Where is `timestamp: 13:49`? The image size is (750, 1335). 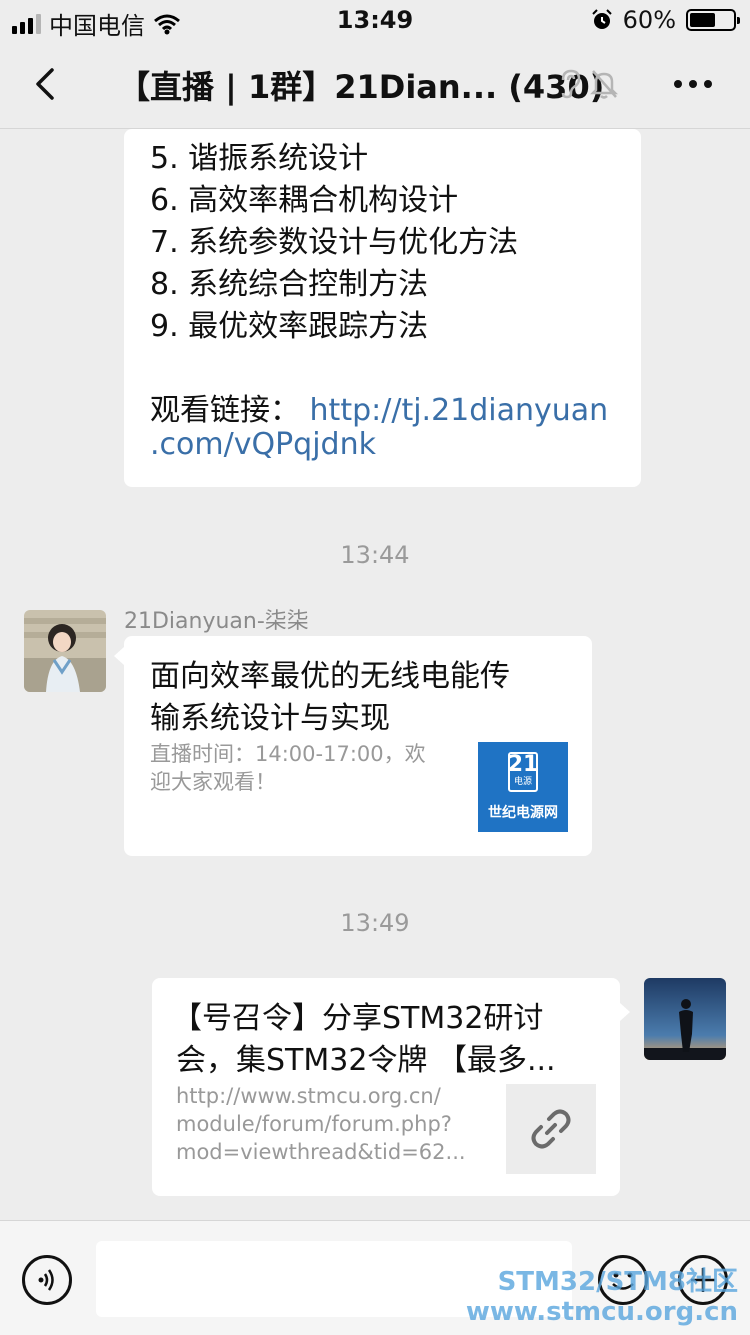 timestamp: 13:49 is located at coordinates (375, 923).